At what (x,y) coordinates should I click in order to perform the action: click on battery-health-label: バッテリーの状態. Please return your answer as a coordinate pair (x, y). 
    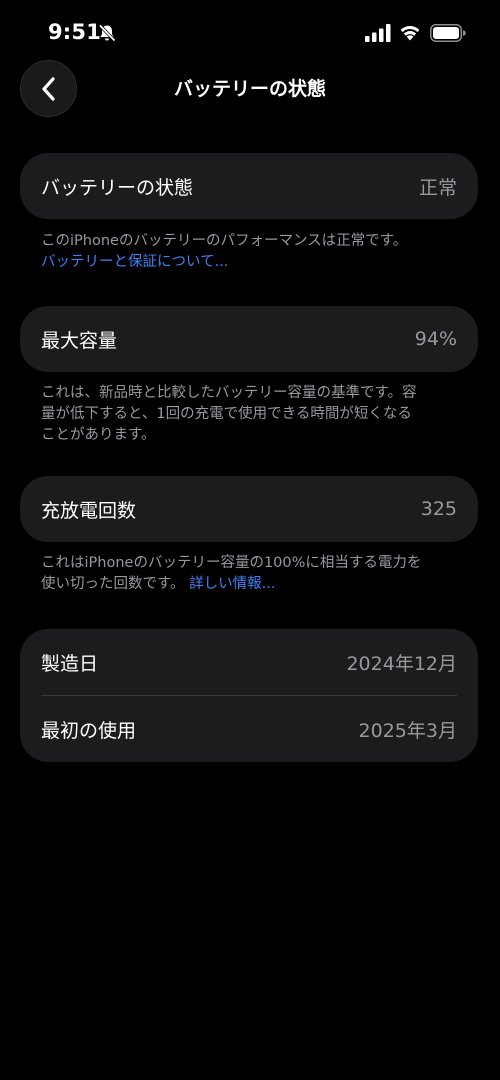
    Looking at the image, I should click on (117, 187).